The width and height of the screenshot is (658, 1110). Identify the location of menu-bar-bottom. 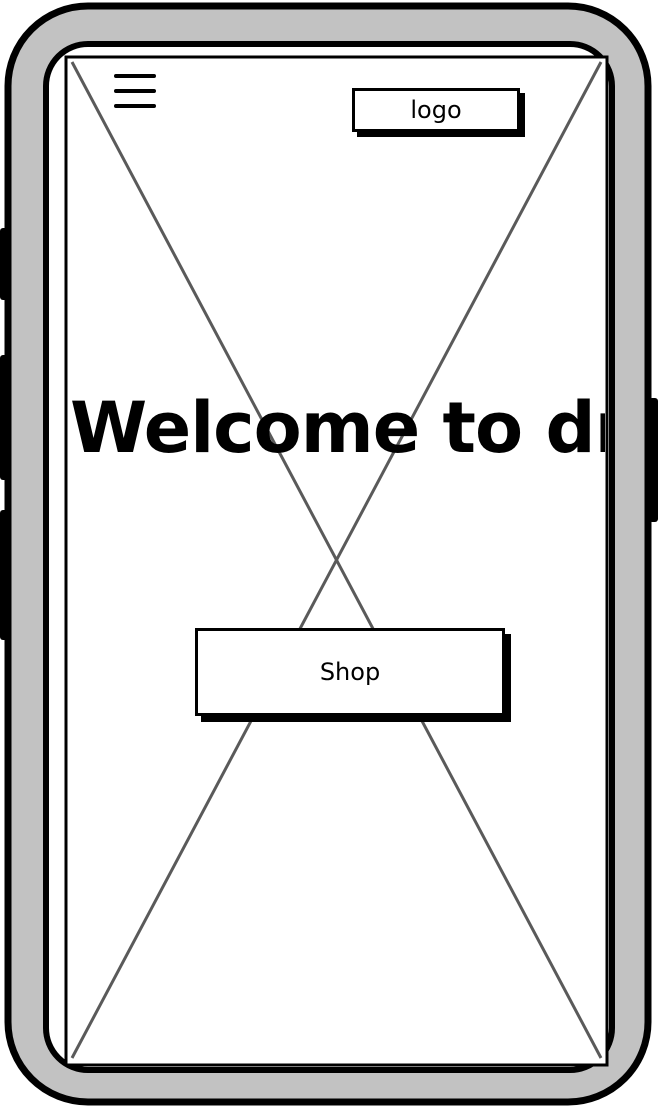
(135, 106).